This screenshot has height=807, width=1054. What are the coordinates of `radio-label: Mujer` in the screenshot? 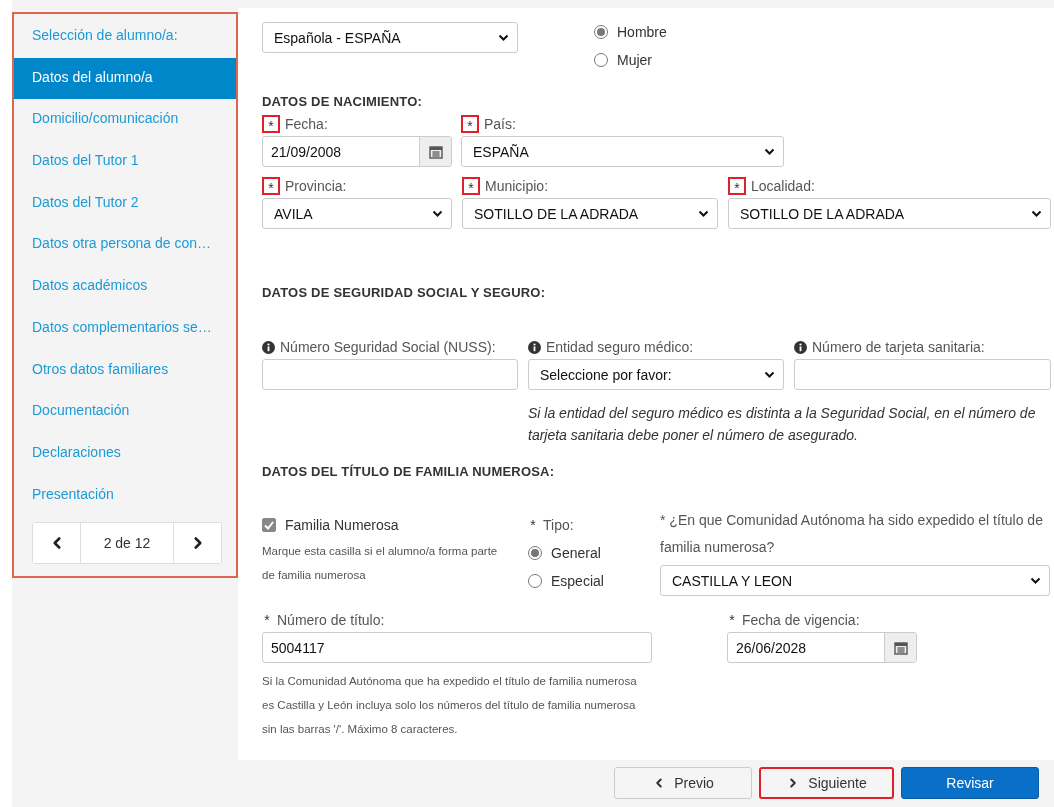 It's located at (634, 60).